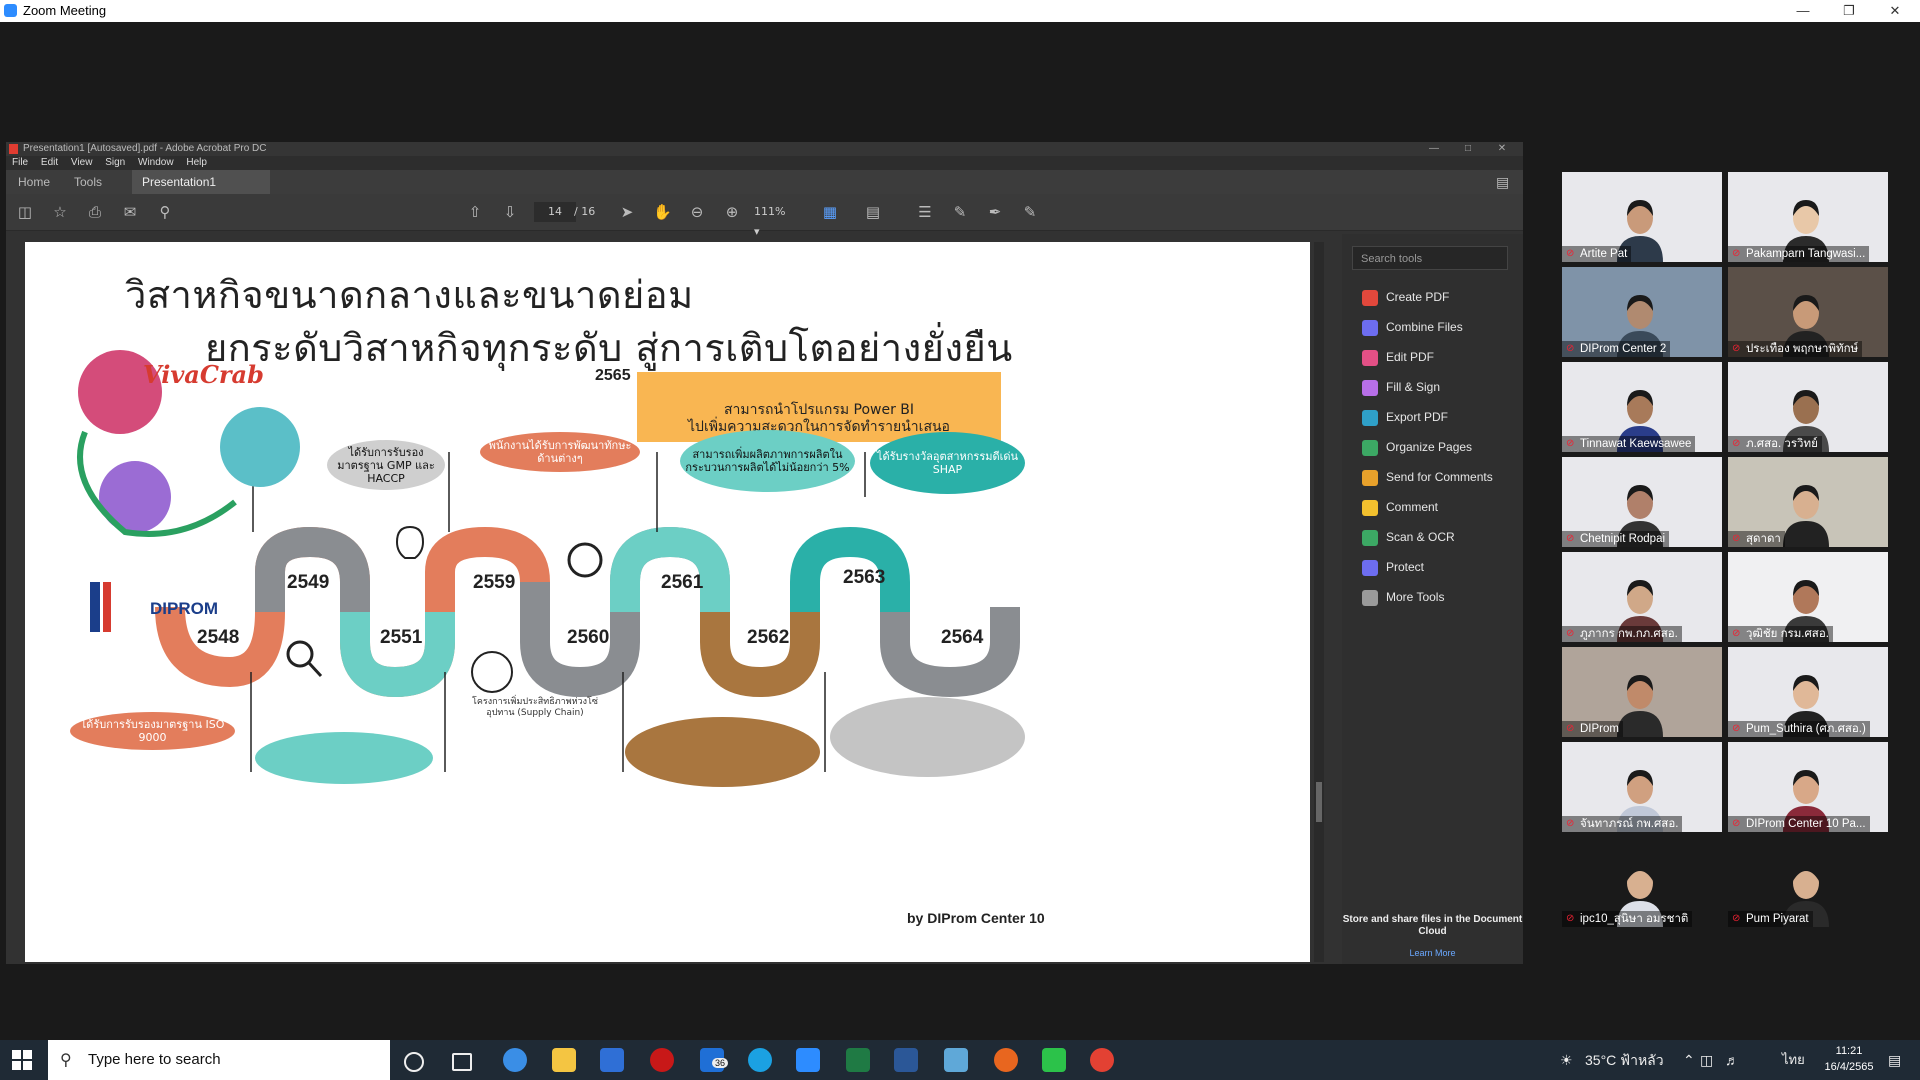  What do you see at coordinates (1393, 567) in the screenshot?
I see `tool-protect: Protect` at bounding box center [1393, 567].